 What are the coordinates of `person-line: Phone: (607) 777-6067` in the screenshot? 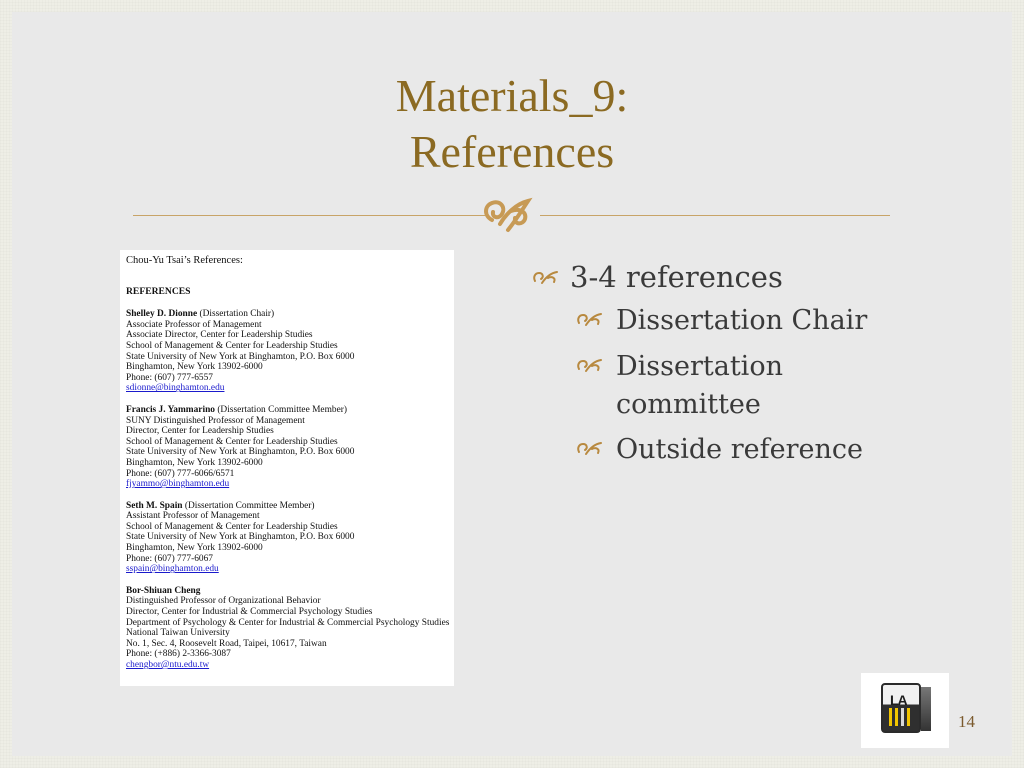 It's located at (169, 558).